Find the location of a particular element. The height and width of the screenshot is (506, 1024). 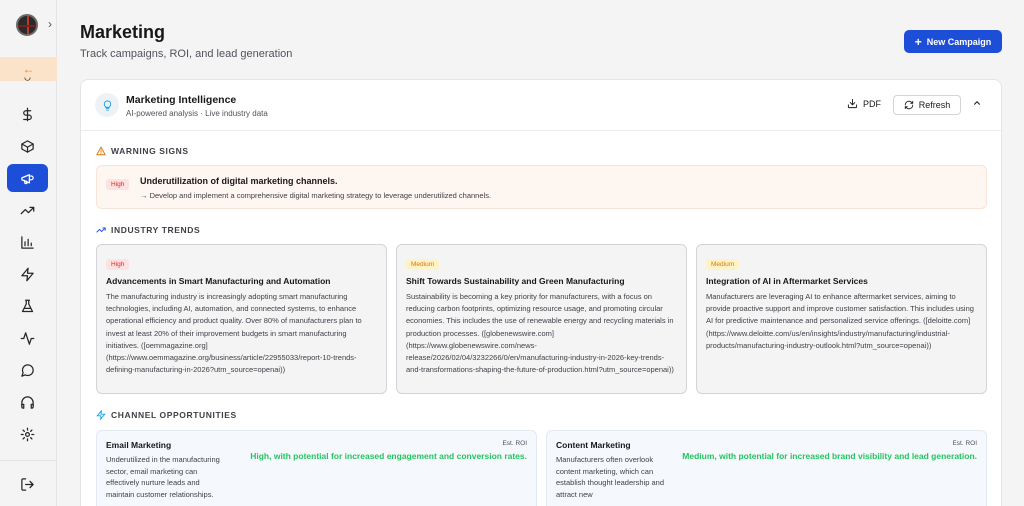

app-logo is located at coordinates (27, 25).